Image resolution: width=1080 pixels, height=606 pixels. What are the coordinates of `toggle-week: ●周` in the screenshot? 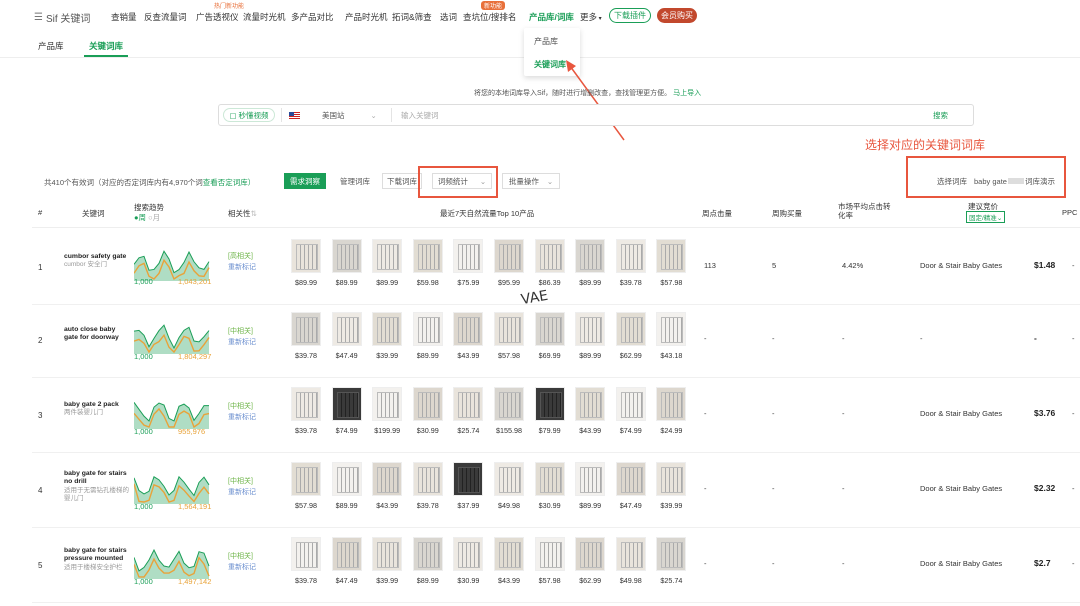 It's located at (140, 217).